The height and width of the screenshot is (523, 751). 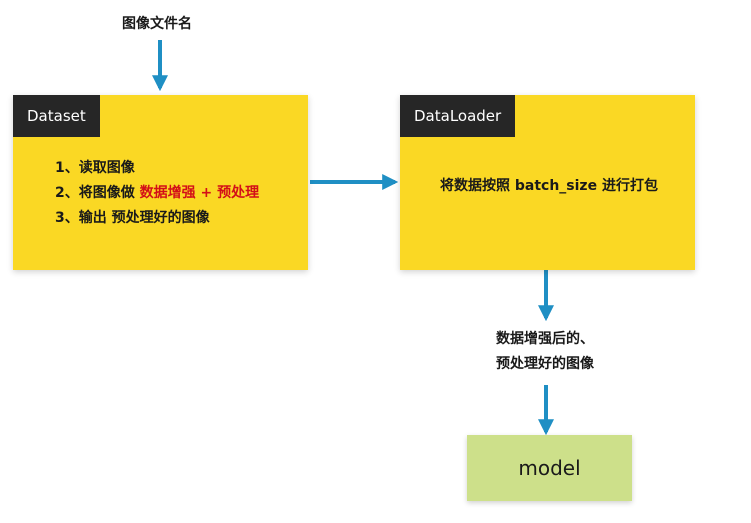 What do you see at coordinates (549, 468) in the screenshot?
I see `model-box: model` at bounding box center [549, 468].